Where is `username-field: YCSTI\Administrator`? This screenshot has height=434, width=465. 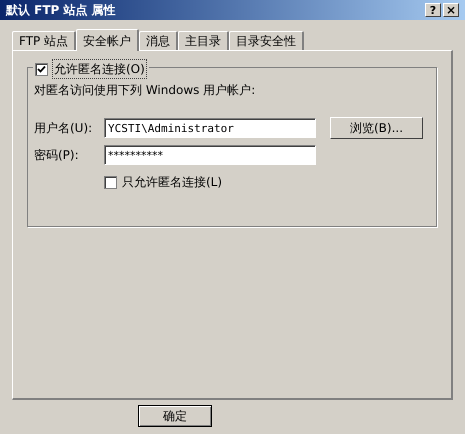 username-field: YCSTI\Administrator is located at coordinates (210, 128).